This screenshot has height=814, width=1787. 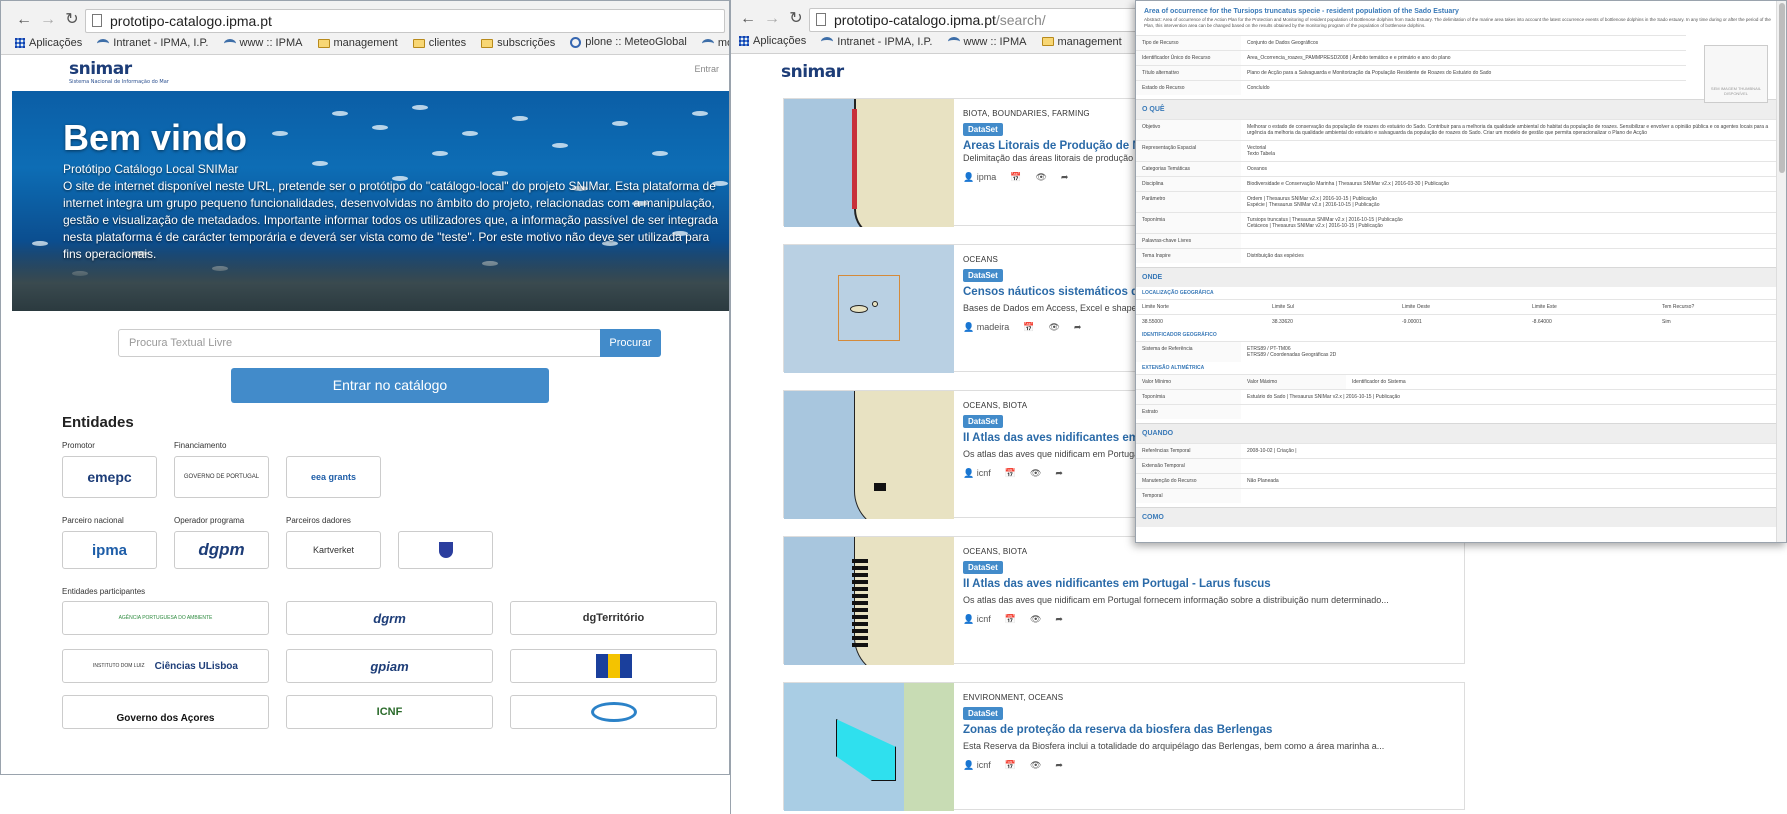 What do you see at coordinates (1173, 368) in the screenshot?
I see `altimetric-extent-heading: EXTENSÃO ALTIMÉTRICA` at bounding box center [1173, 368].